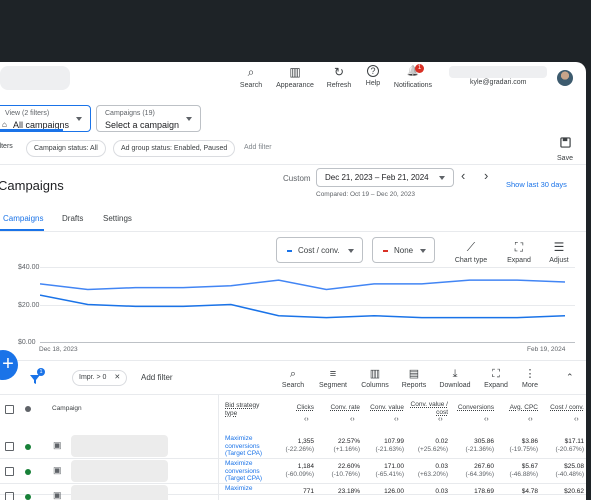  I want to click on table-columns-button: ▥ Columns, so click(375, 378).